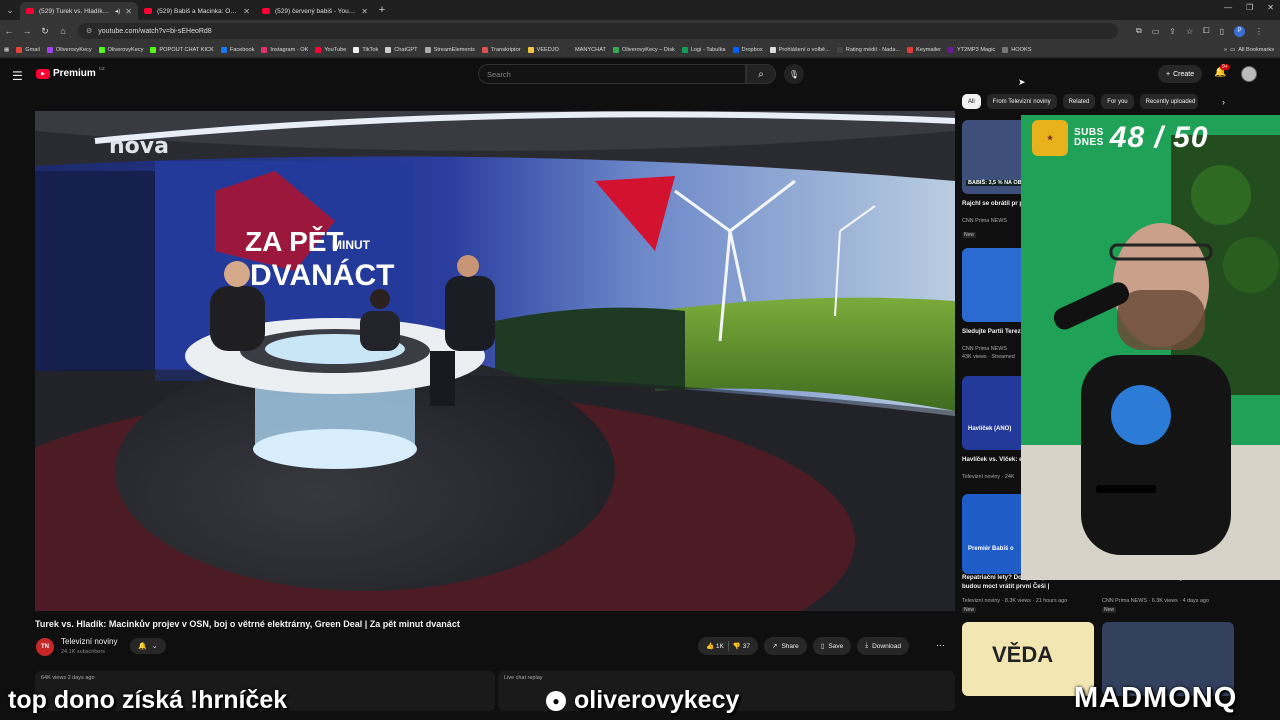  Describe the element at coordinates (148, 646) in the screenshot. I see `subscribed-button: 🔔 ⌄` at that location.